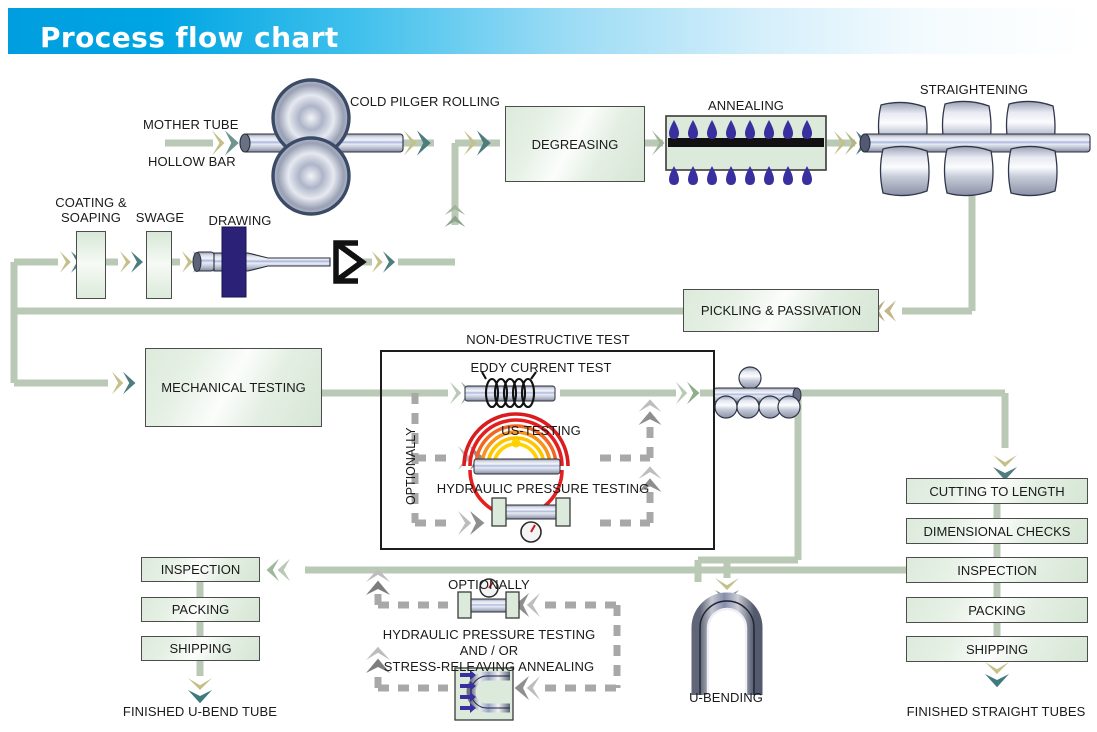 The height and width of the screenshot is (732, 1097). I want to click on process-box-packing-right: PACKING, so click(997, 610).